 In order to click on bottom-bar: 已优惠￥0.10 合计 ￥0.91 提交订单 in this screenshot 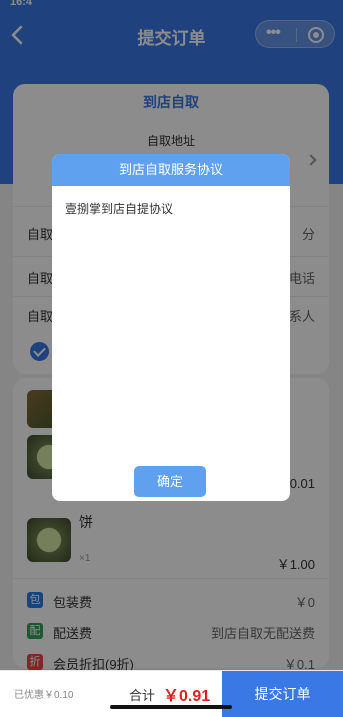, I will do `click(171, 693)`.